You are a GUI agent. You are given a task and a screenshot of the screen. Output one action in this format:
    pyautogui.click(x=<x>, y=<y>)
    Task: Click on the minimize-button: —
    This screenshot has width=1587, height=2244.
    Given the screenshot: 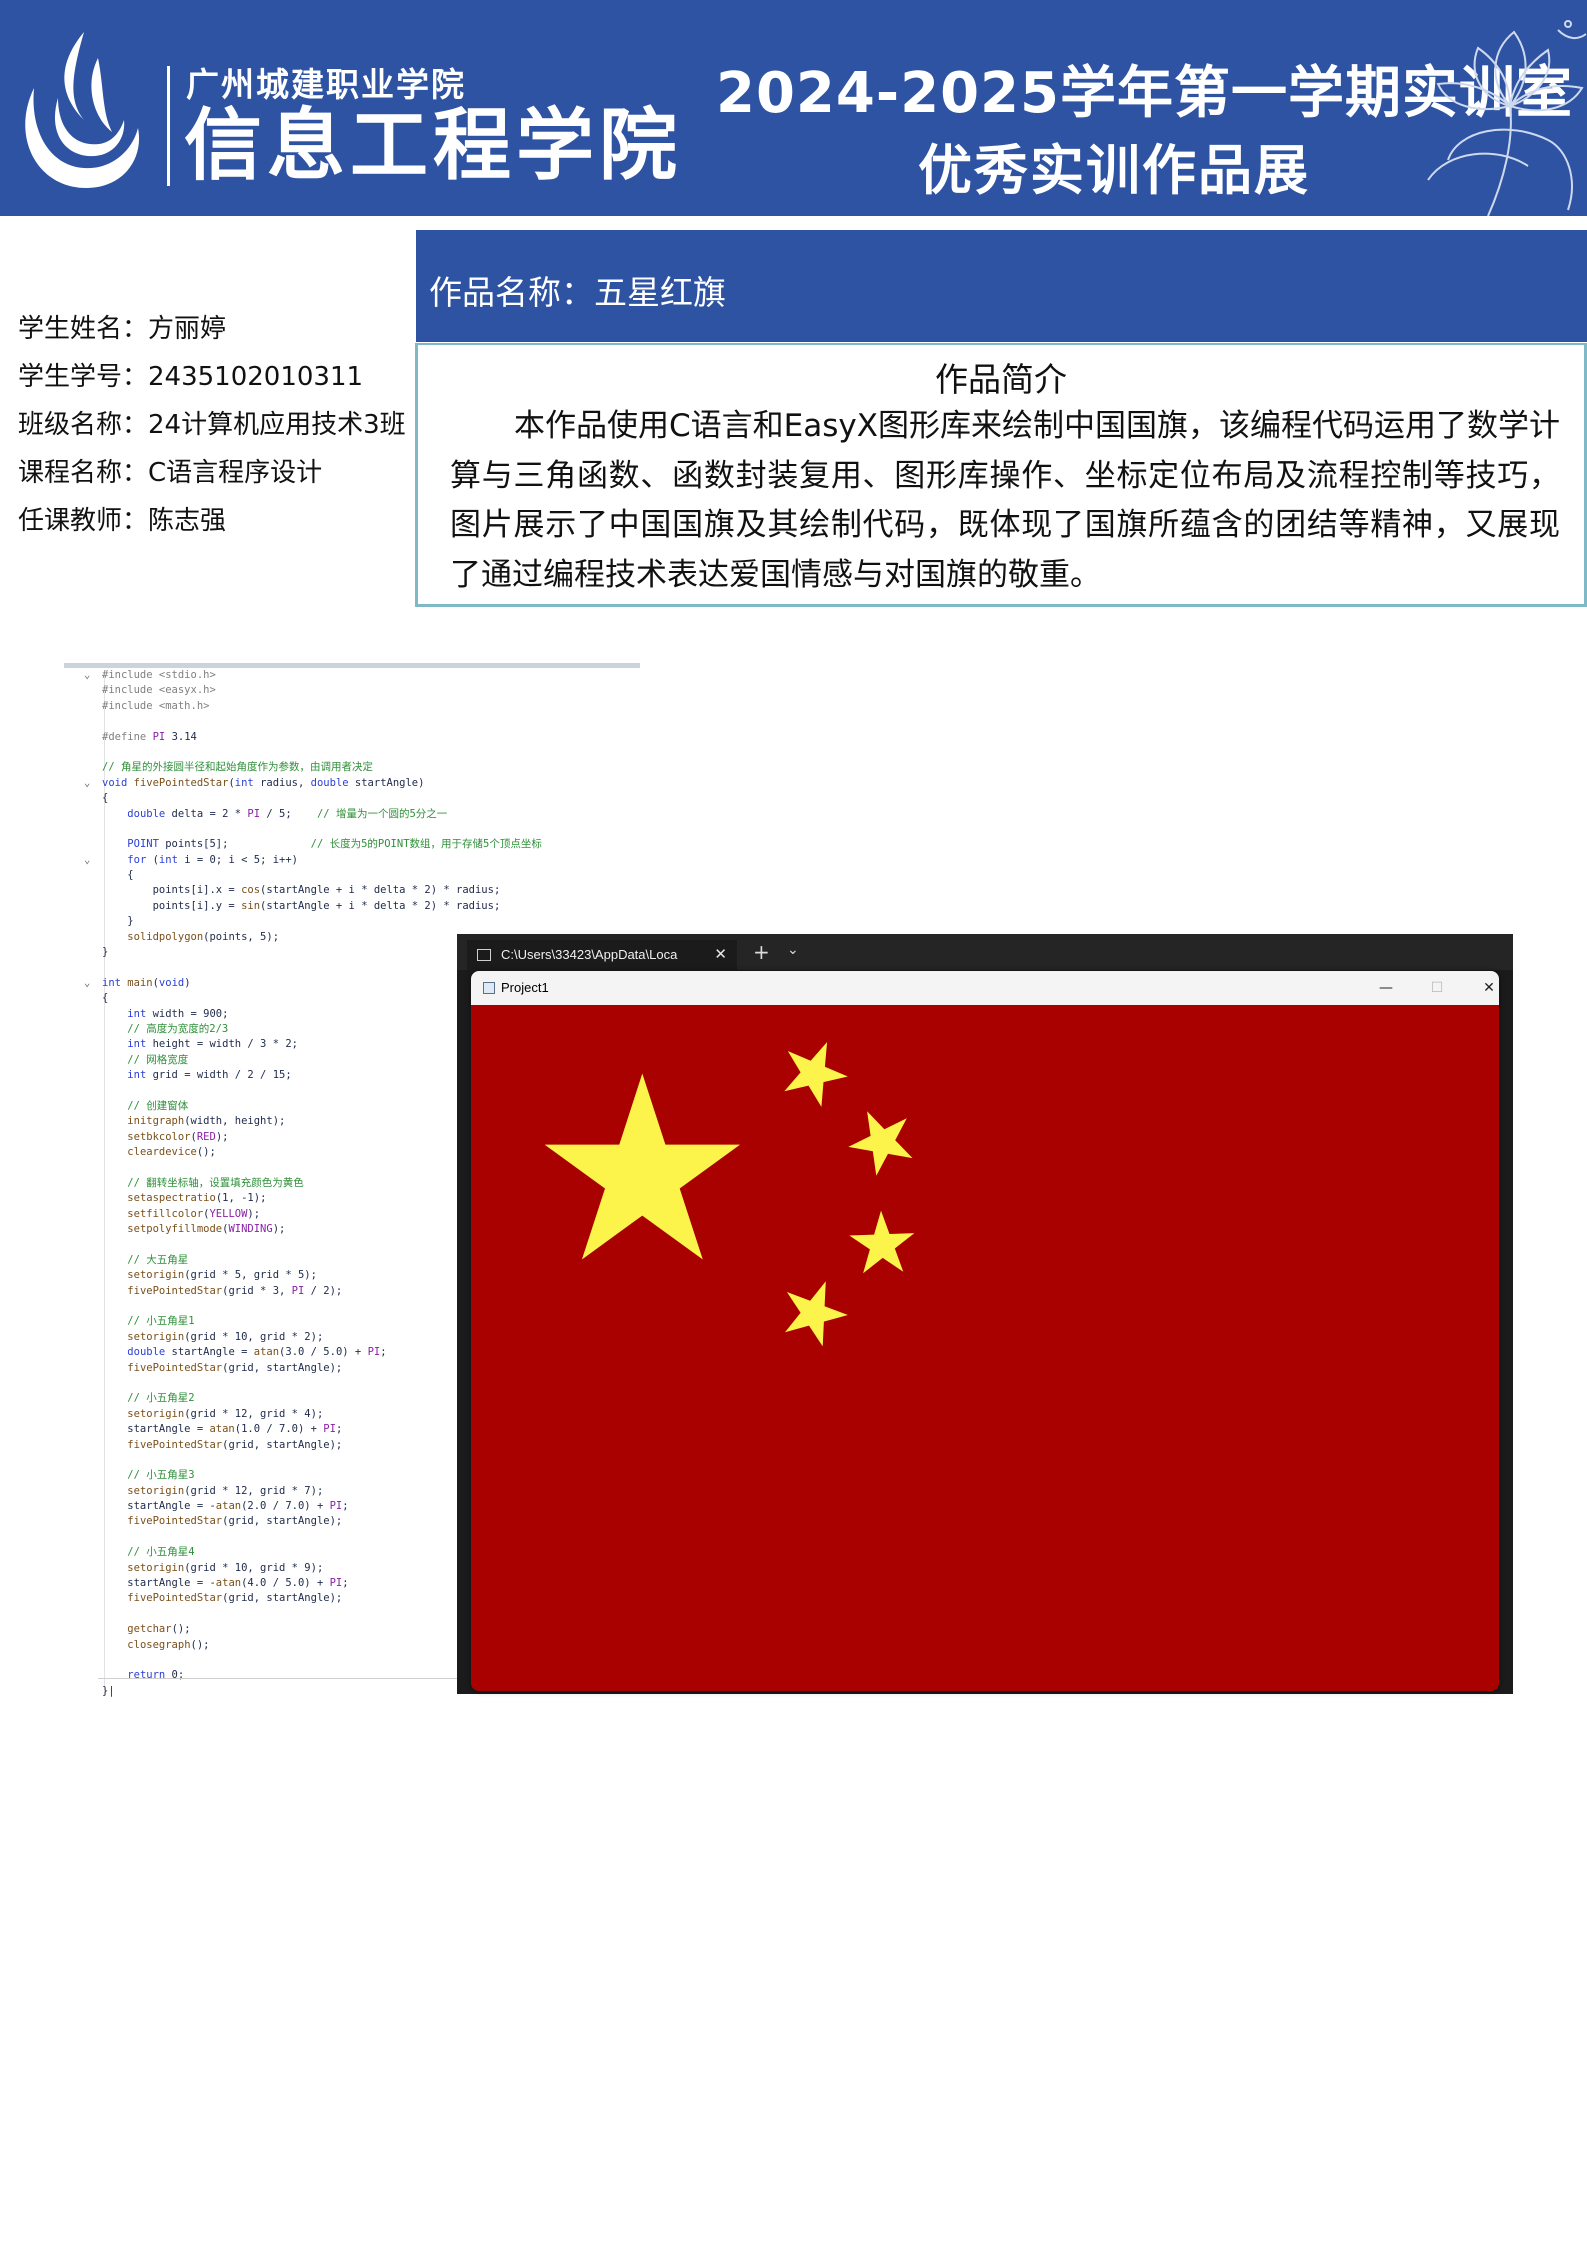 What is the action you would take?
    pyautogui.click(x=1386, y=988)
    